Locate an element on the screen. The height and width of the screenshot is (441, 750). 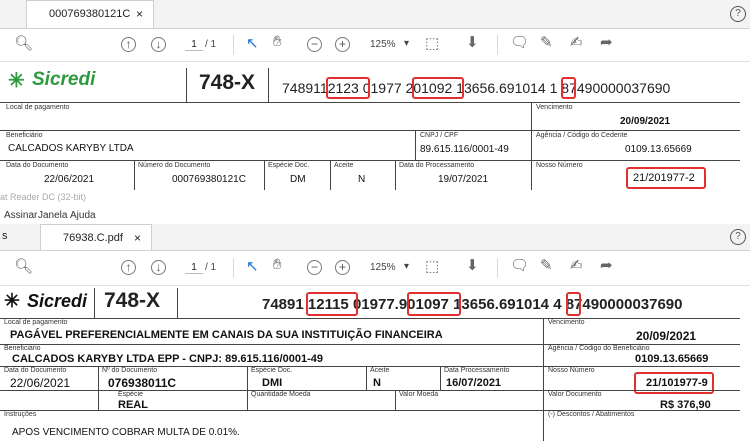
instrucoes-label: Instruções is located at coordinates (20, 414).